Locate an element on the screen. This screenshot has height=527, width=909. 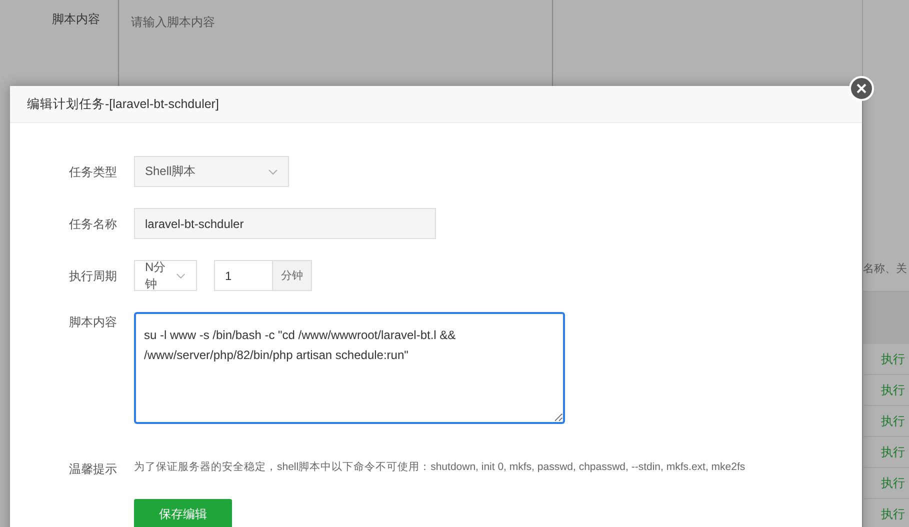
task-type-select: Shell脚本 is located at coordinates (211, 171).